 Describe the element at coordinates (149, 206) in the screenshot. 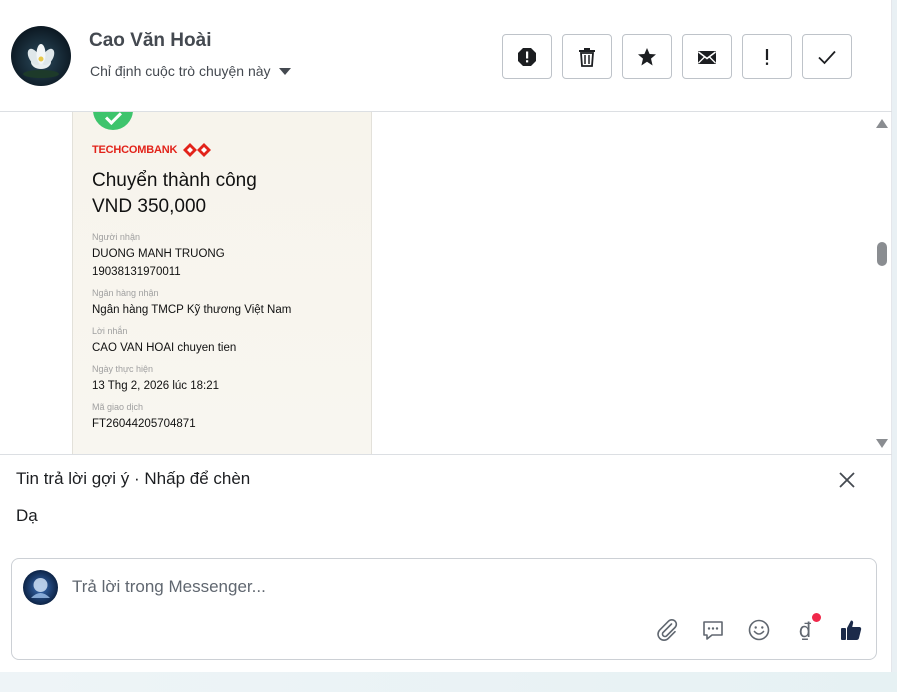

I see `transfer-amount: VND 350,000` at that location.